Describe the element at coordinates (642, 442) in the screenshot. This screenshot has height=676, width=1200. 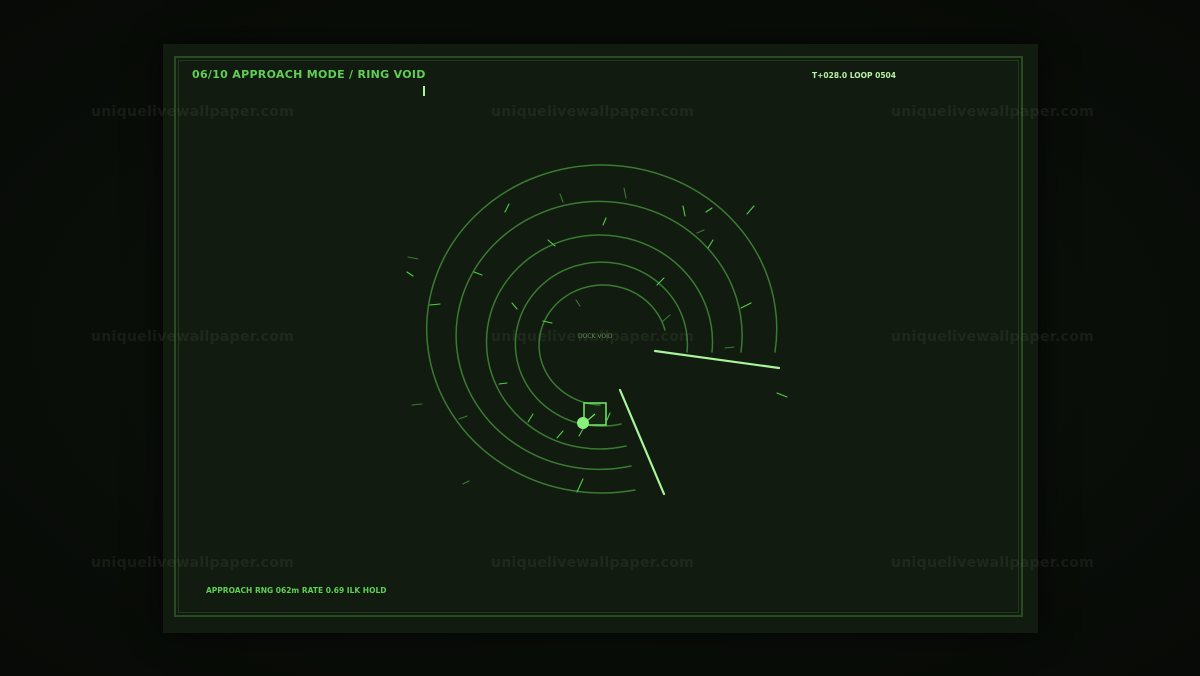
I see `sweep-line-lower` at that location.